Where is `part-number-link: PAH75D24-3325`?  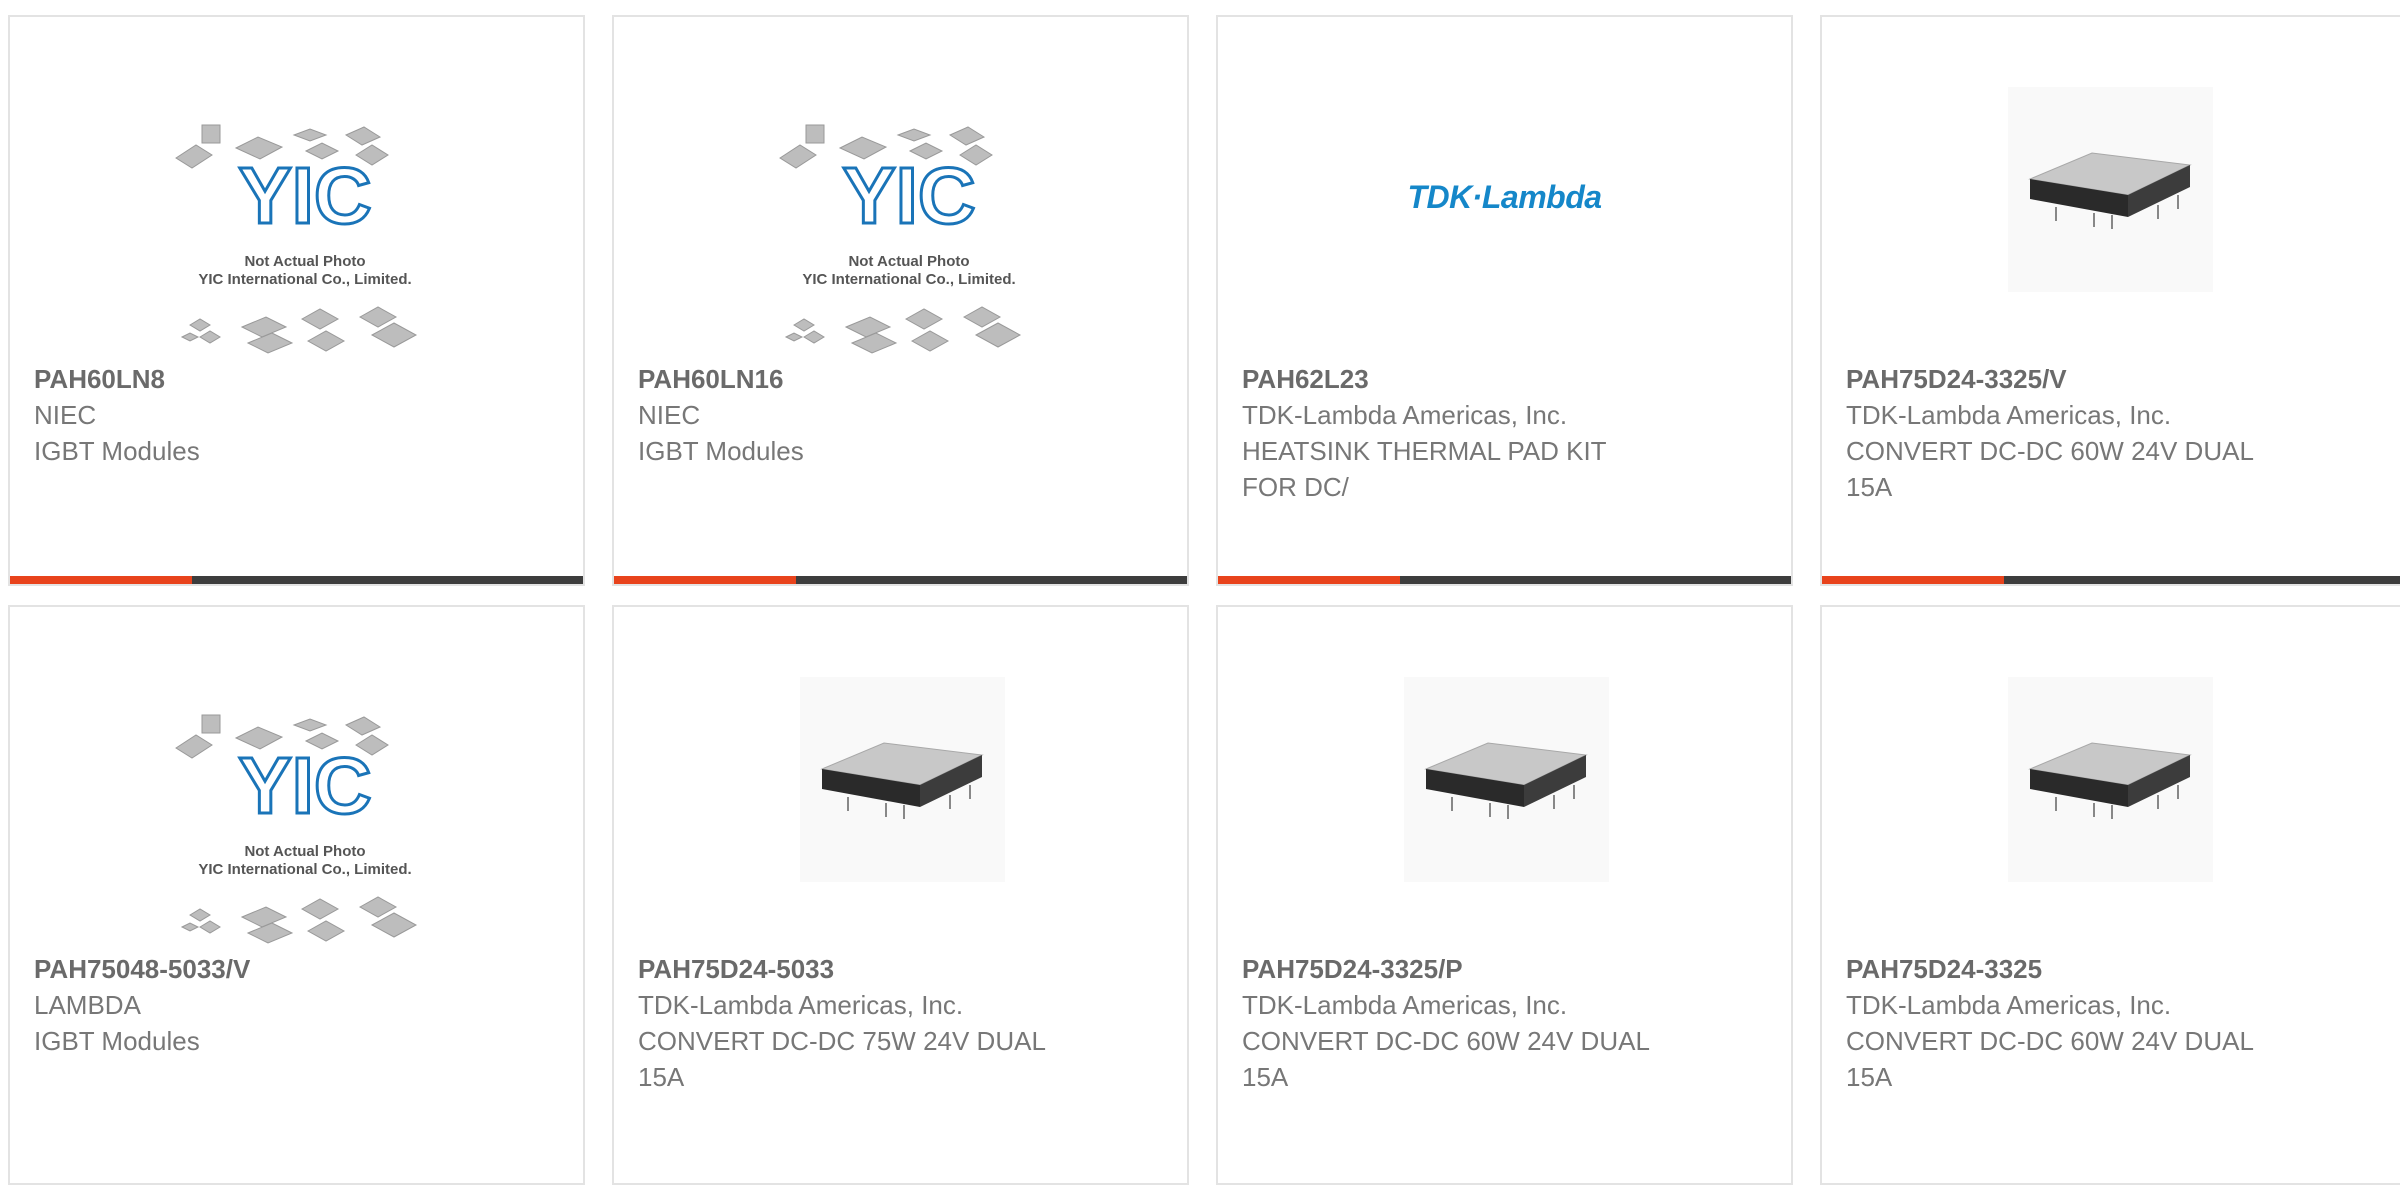 part-number-link: PAH75D24-3325 is located at coordinates (2115, 969).